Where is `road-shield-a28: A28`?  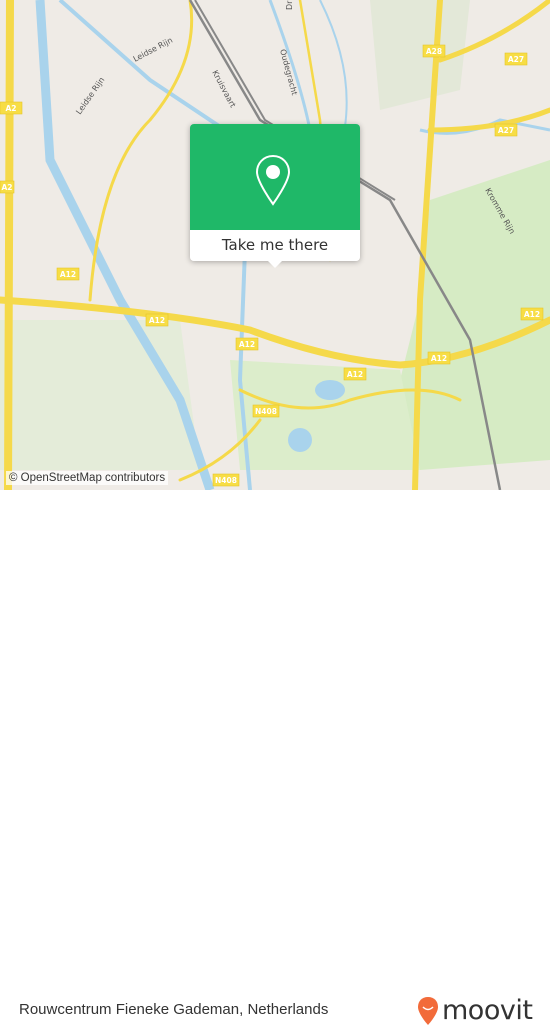 road-shield-a28: A28 is located at coordinates (434, 51).